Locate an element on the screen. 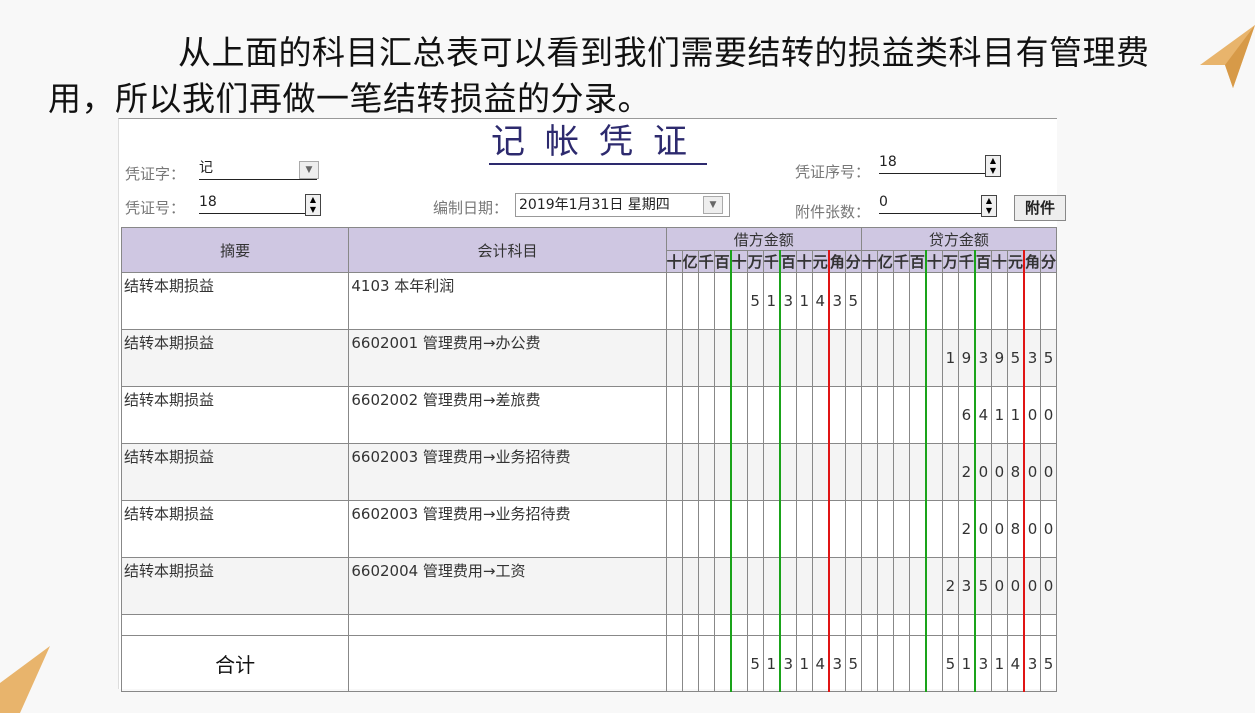 The height and width of the screenshot is (713, 1255). table-row: 结转本期损益 6602002 管理费用→差旅费 6 4 1 1 0 0 is located at coordinates (589, 415).